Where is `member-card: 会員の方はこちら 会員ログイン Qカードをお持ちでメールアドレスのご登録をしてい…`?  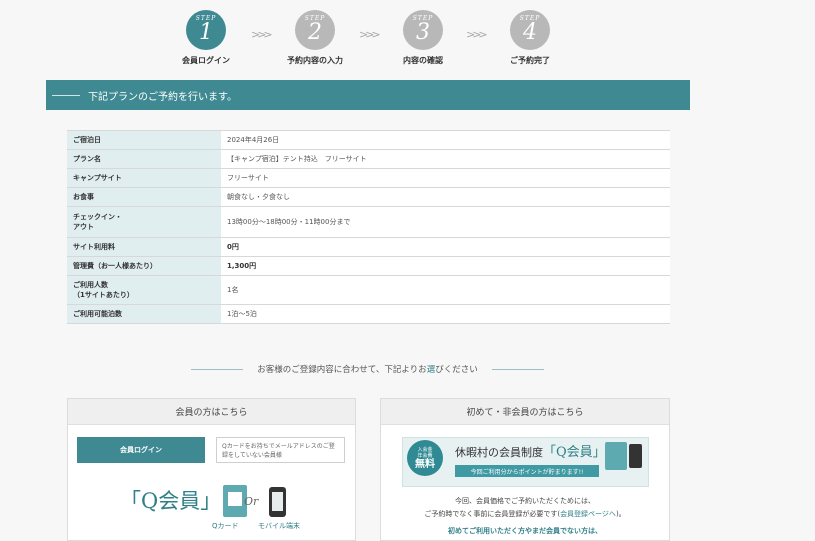
member-card: 会員の方はこちら 会員ログイン Qカードをお持ちでメールアドレスのご登録をしてい… is located at coordinates (211, 469).